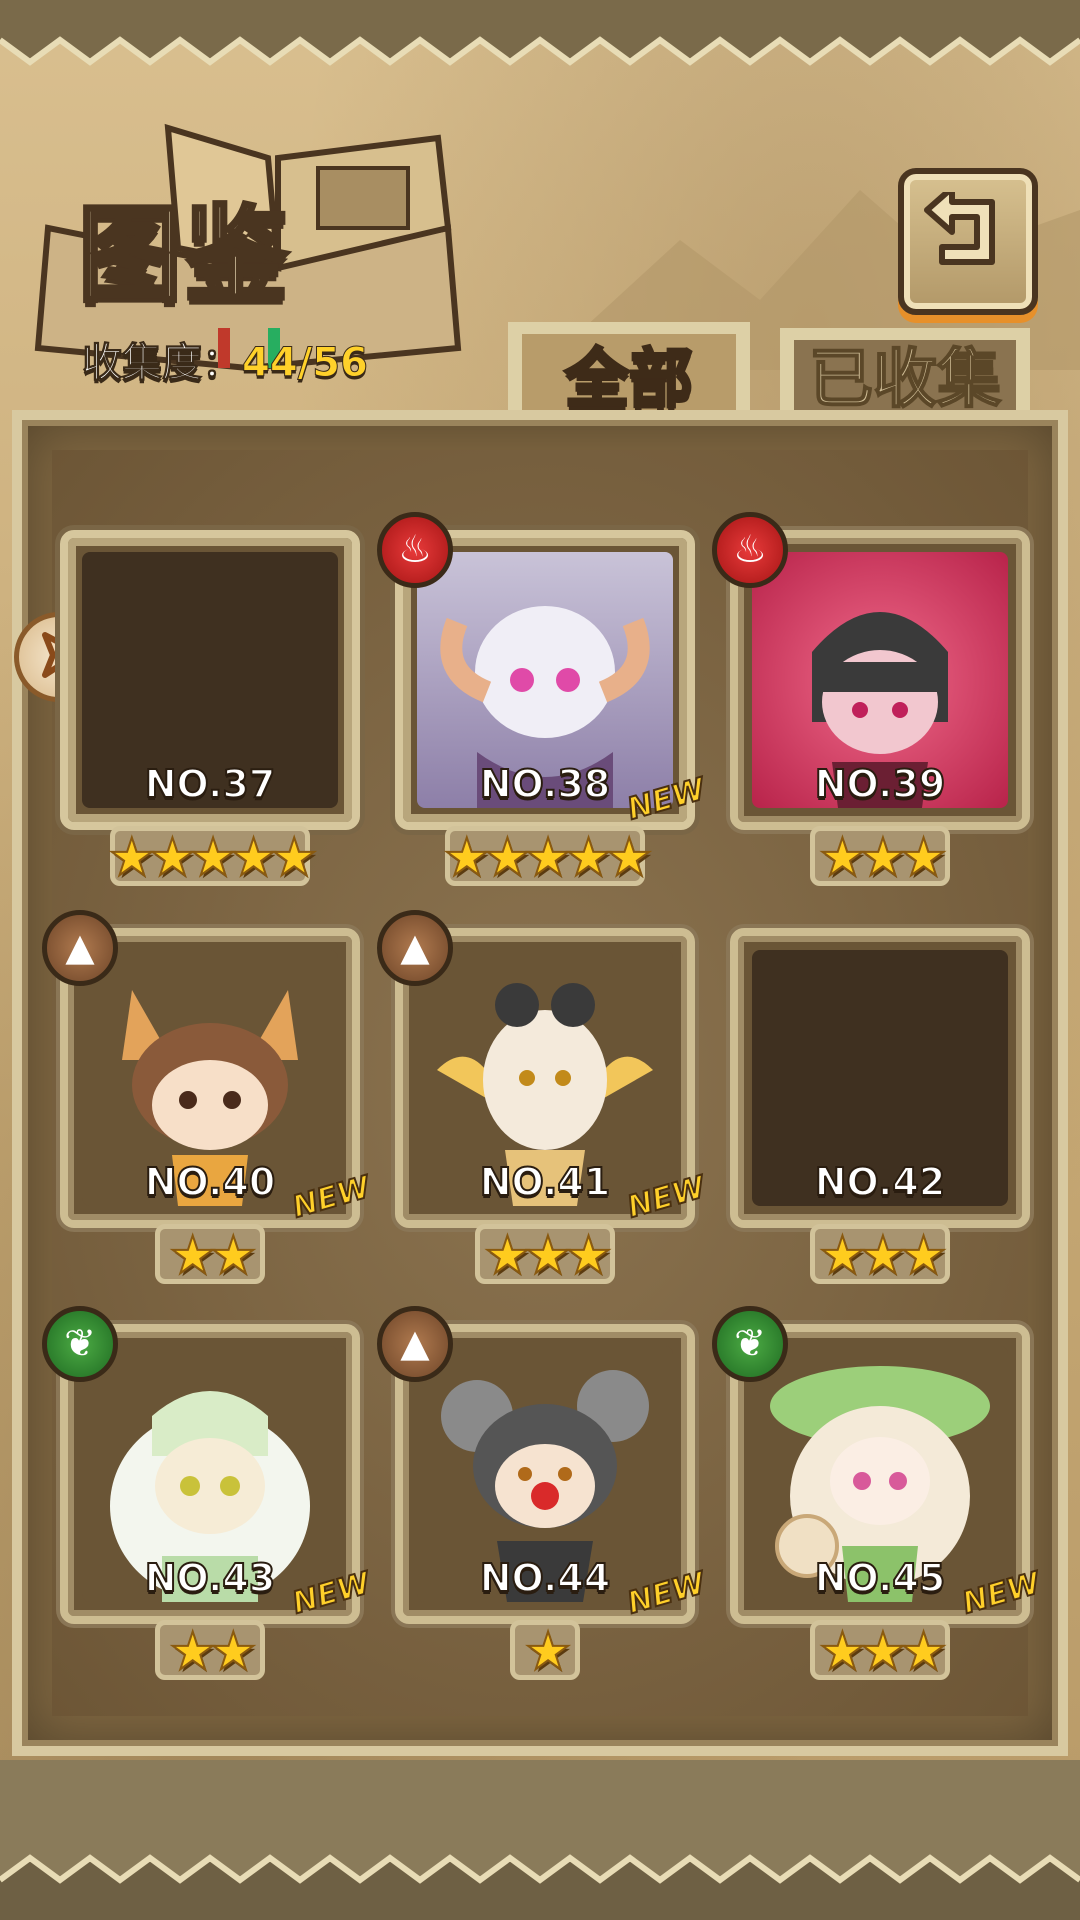  What do you see at coordinates (183, 255) in the screenshot?
I see `page-title: 图鉴` at bounding box center [183, 255].